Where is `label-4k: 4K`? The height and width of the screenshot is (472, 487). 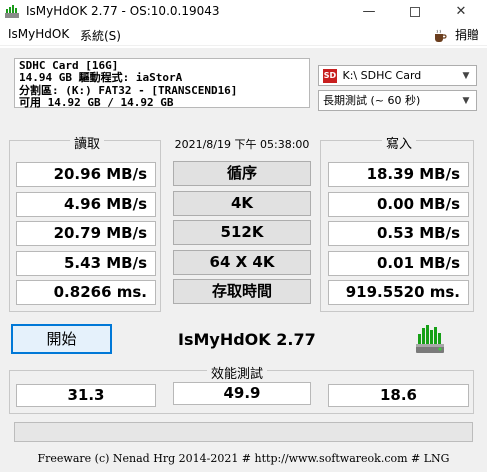 label-4k: 4K is located at coordinates (242, 203).